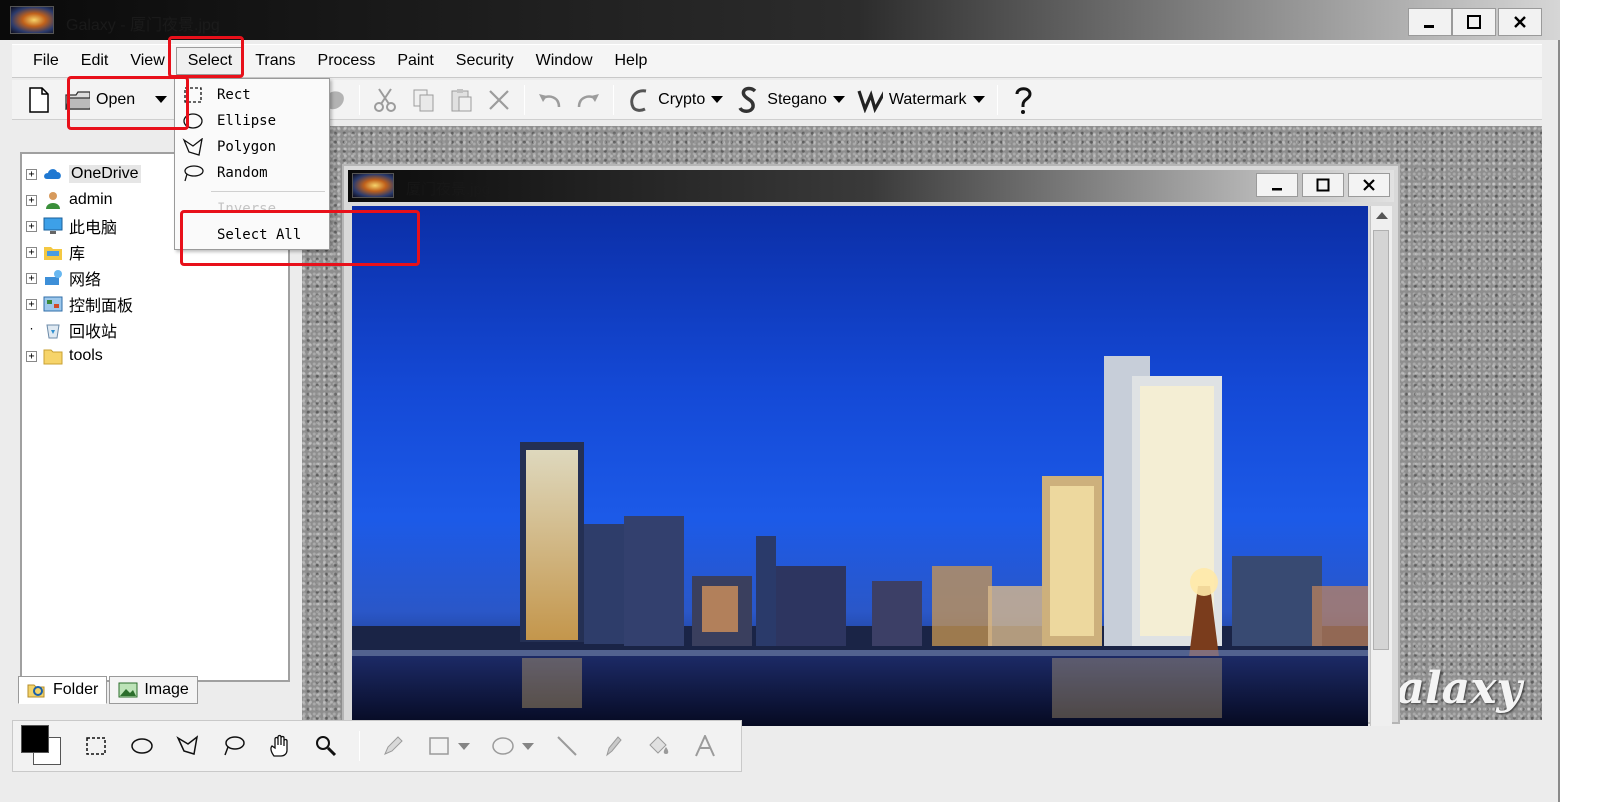 The width and height of the screenshot is (1610, 802). I want to click on ellipse-shape-tool, so click(512, 746).